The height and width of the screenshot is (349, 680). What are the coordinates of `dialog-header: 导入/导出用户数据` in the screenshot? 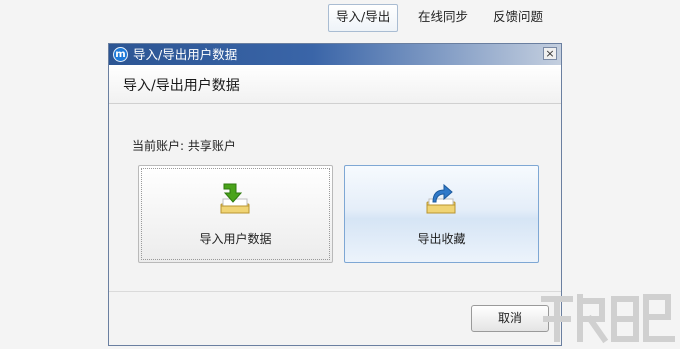 It's located at (335, 84).